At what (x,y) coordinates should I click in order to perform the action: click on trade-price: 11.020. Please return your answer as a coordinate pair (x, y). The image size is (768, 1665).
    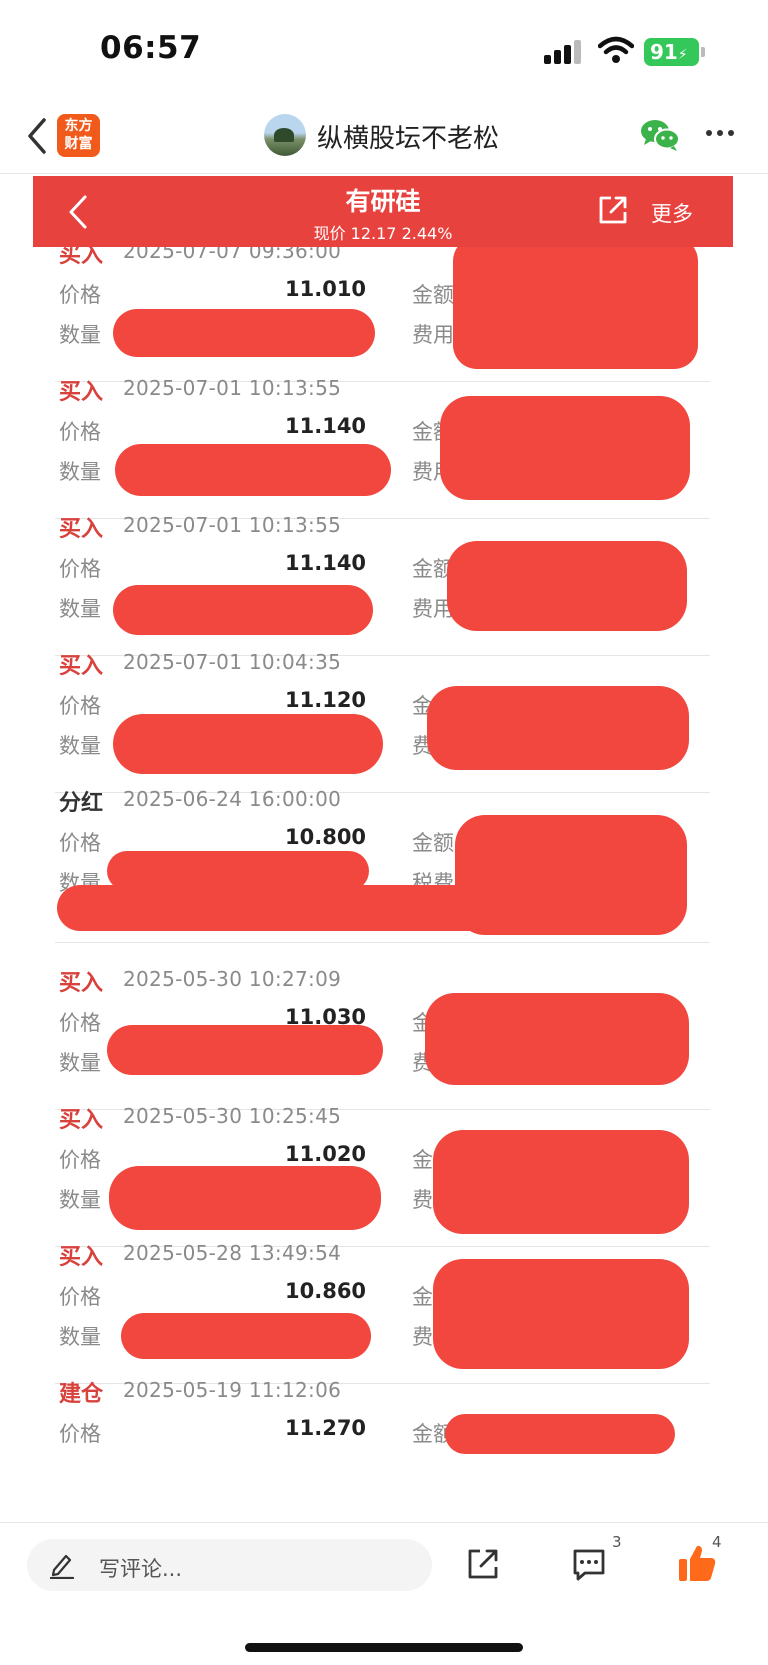
    Looking at the image, I should click on (326, 1154).